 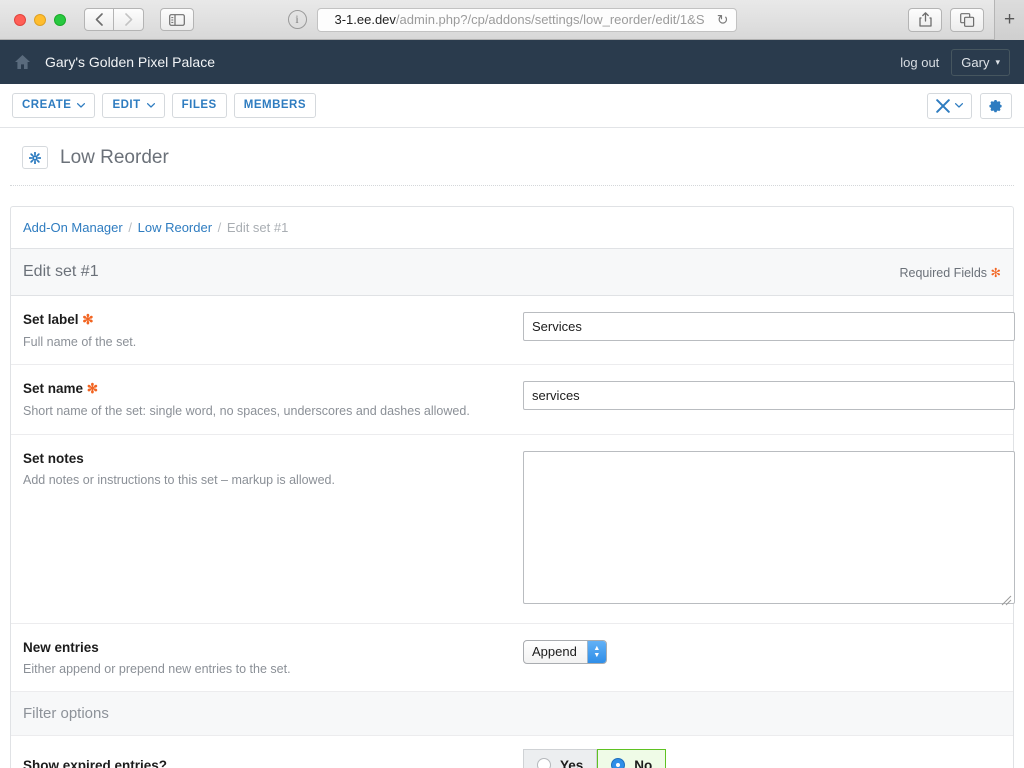 I want to click on header-actions: log out Gary ▾, so click(x=955, y=62).